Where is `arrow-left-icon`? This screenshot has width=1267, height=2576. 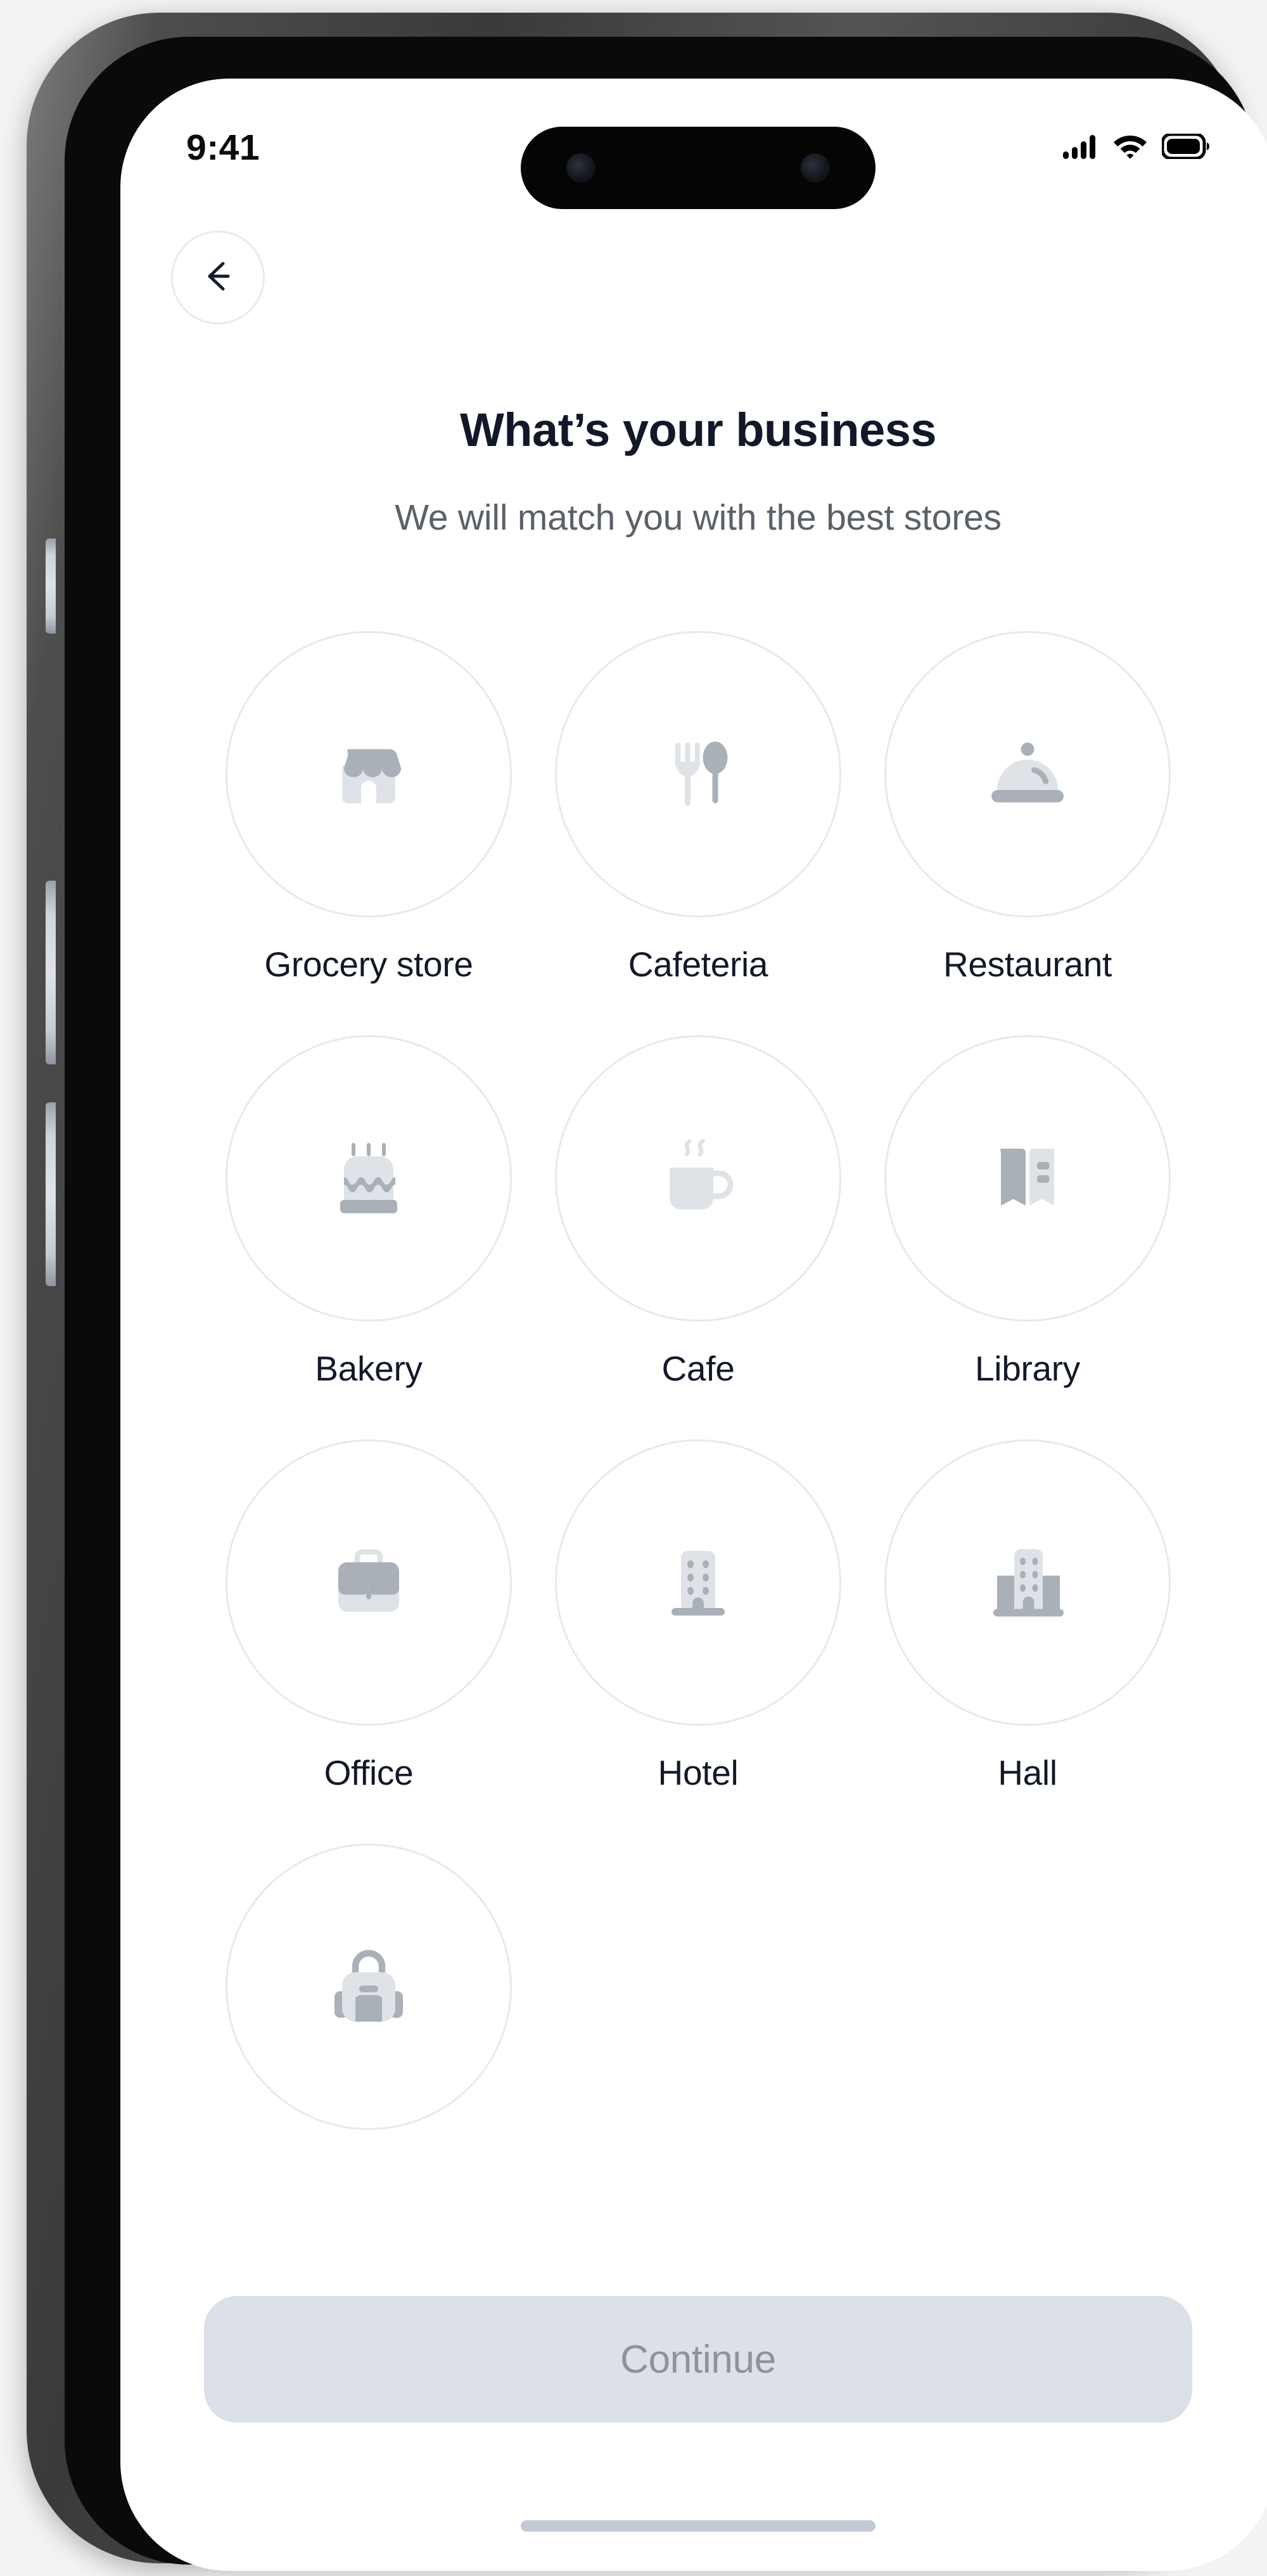 arrow-left-icon is located at coordinates (218, 278).